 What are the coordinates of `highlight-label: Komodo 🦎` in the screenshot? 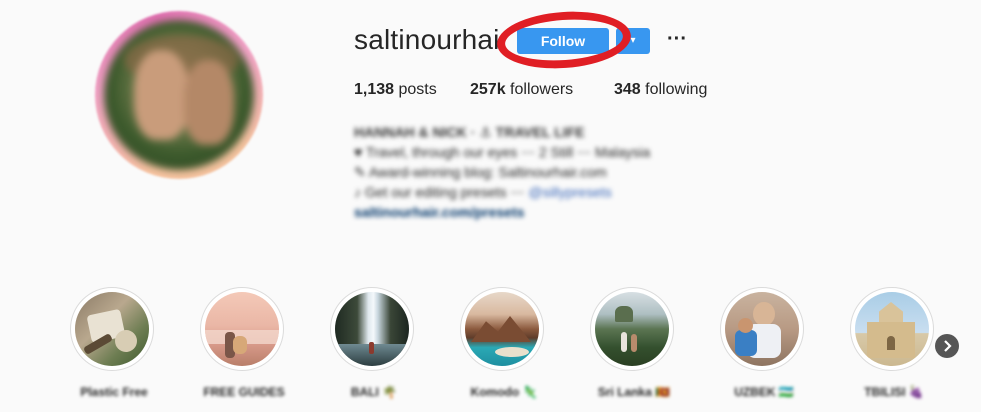 It's located at (504, 392).